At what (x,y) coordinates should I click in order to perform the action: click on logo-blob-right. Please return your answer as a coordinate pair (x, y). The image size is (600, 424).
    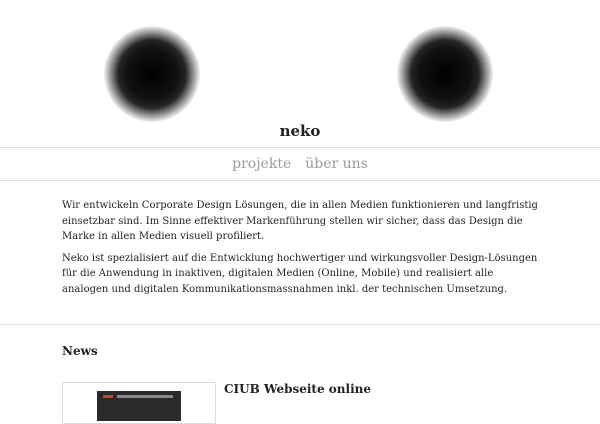
    Looking at the image, I should click on (445, 74).